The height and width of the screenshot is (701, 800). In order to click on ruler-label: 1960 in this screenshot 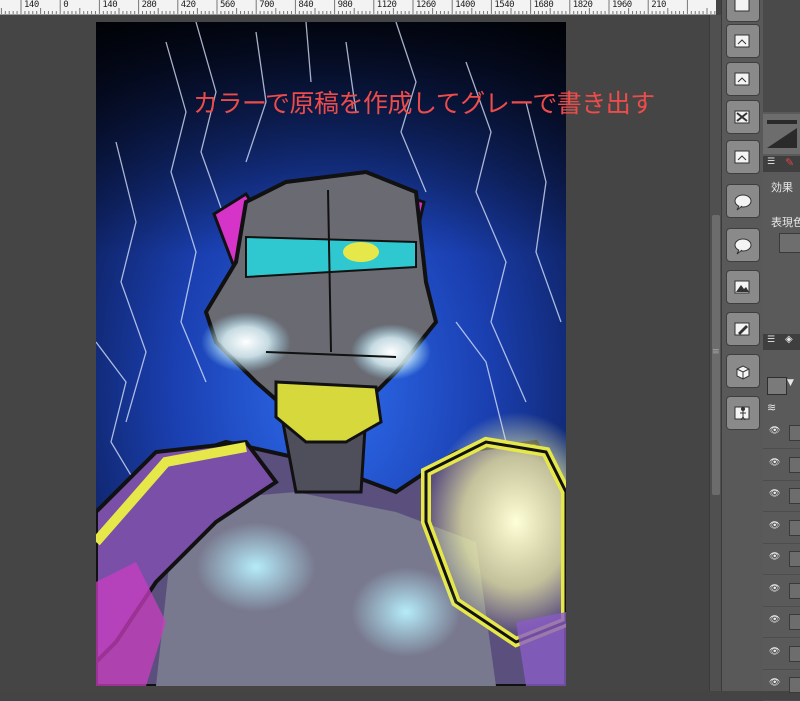, I will do `click(622, 5)`.